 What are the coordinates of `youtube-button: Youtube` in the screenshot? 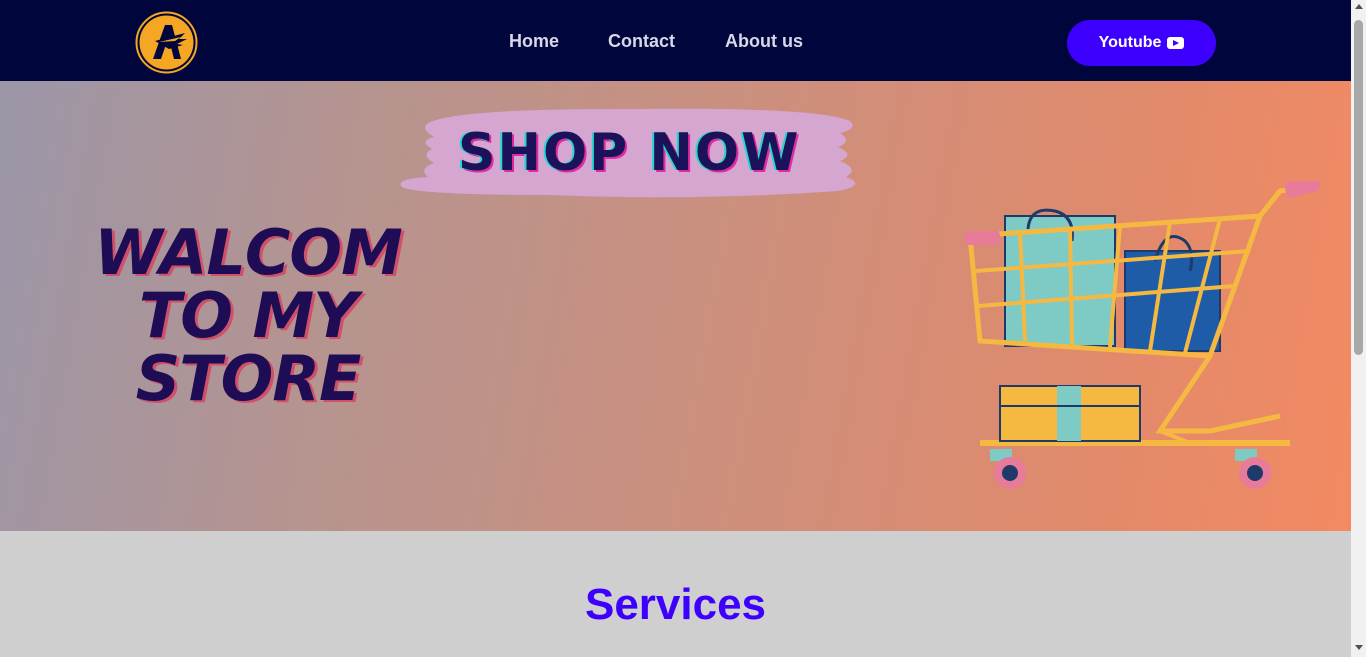 It's located at (1141, 43).